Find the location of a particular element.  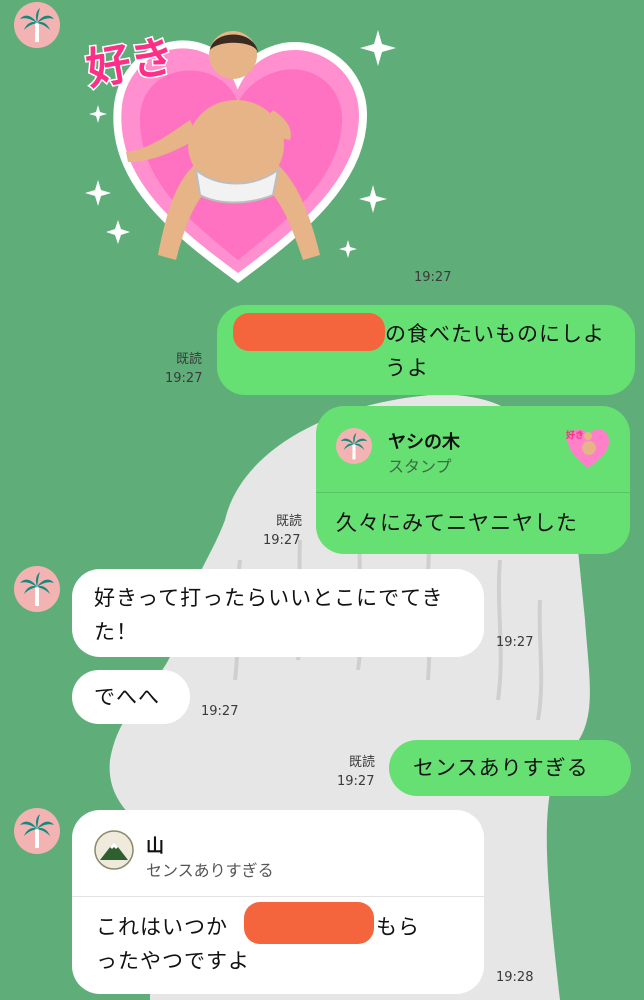

outgoing-message-bubble: センスありすぎる is located at coordinates (510, 768).